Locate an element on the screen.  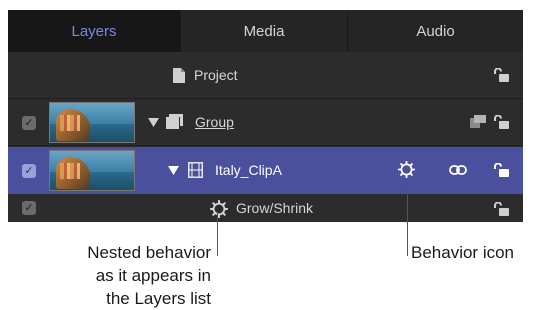
nested-behavior-leader-line is located at coordinates (217, 234).